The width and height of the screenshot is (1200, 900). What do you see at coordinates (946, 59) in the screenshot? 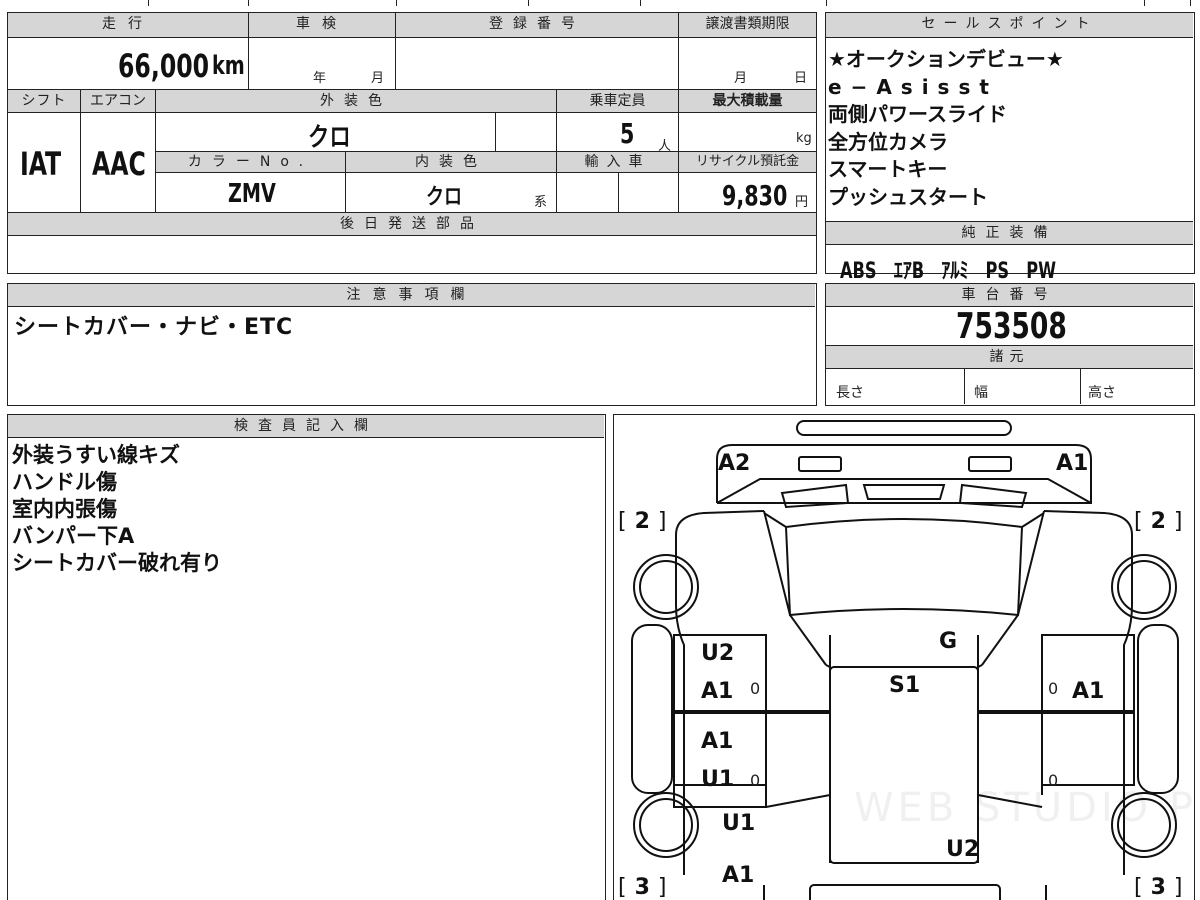
I see `sales-point-item: ★オークションデビュー★` at bounding box center [946, 59].